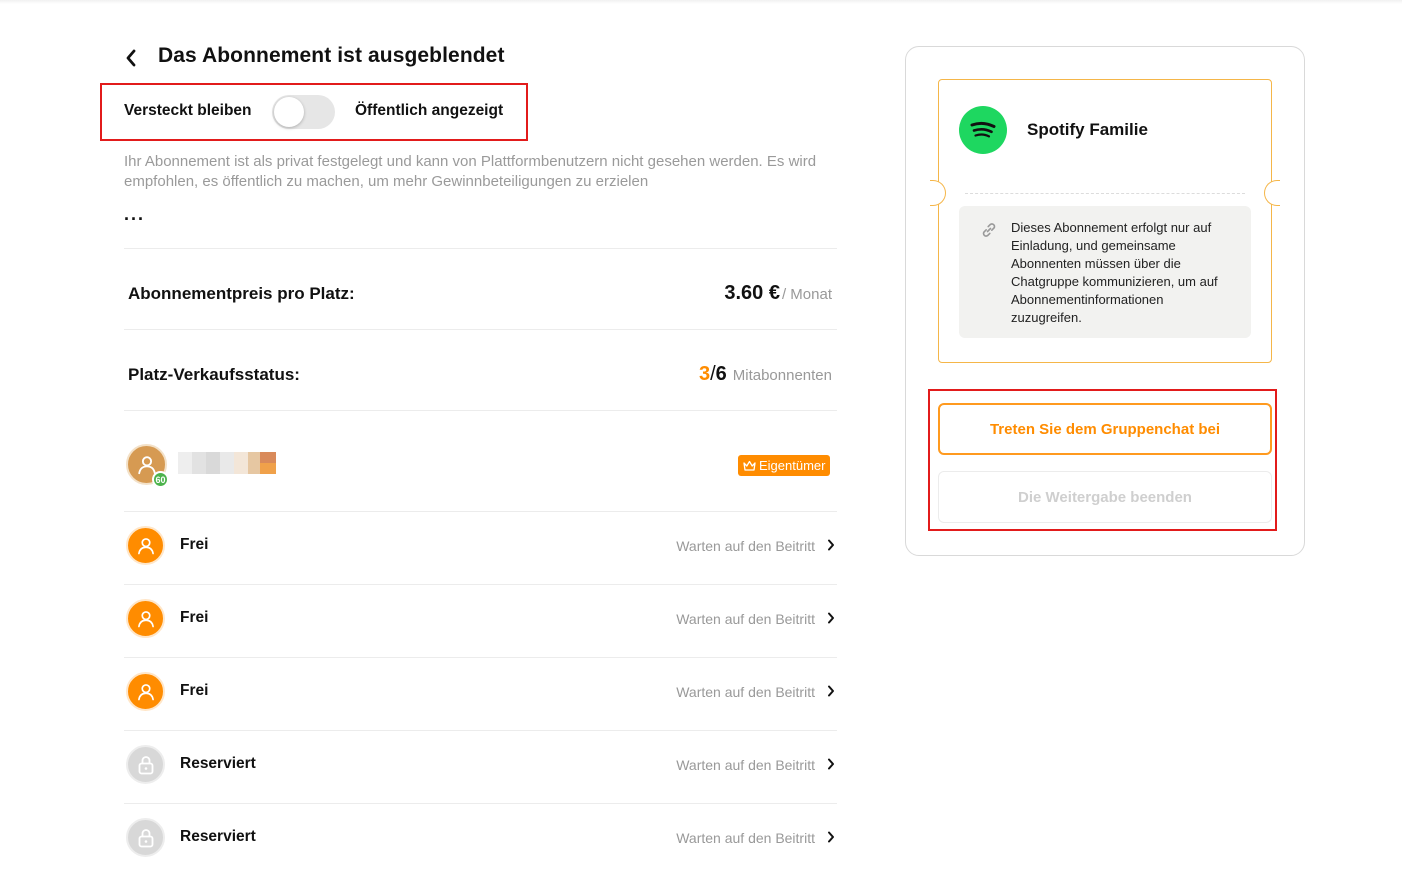  I want to click on chevron-left-icon, so click(131, 58).